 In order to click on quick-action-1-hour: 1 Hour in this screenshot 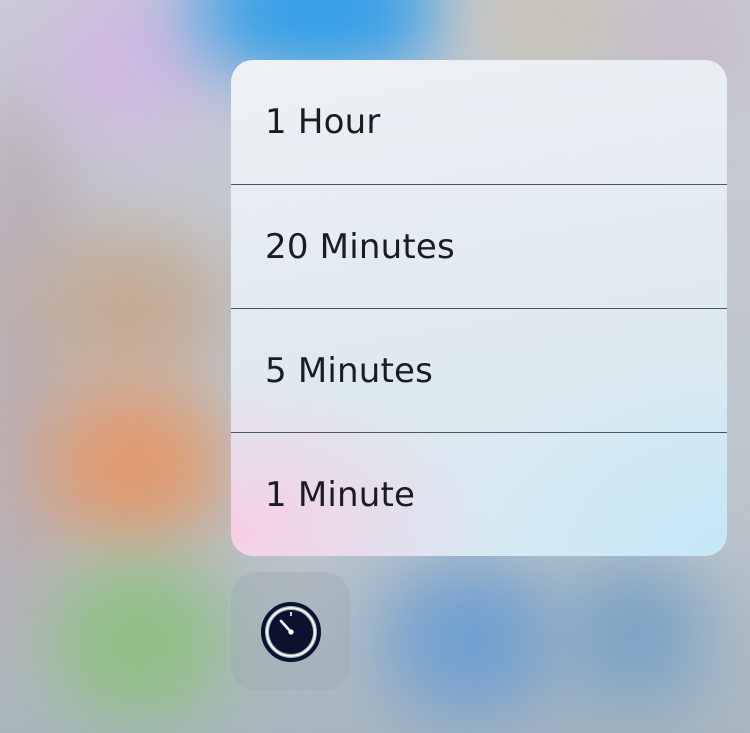, I will do `click(479, 122)`.